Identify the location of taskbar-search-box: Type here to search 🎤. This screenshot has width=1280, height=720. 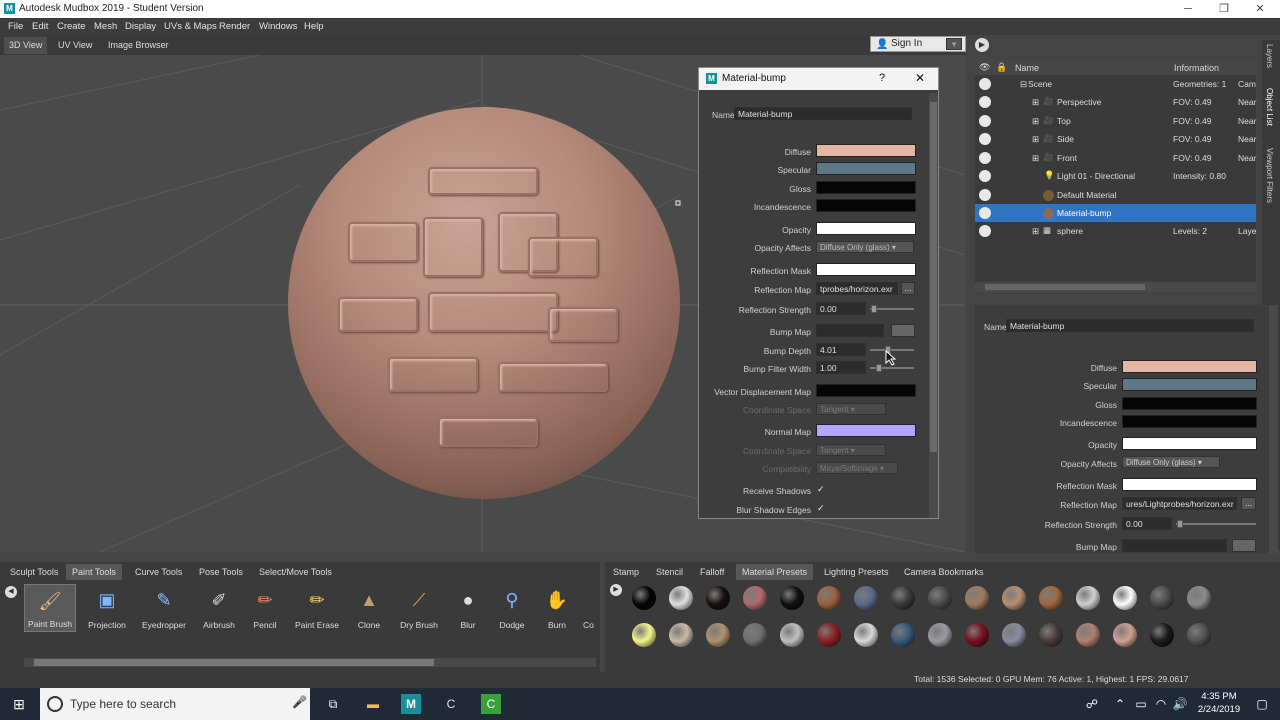
(175, 704).